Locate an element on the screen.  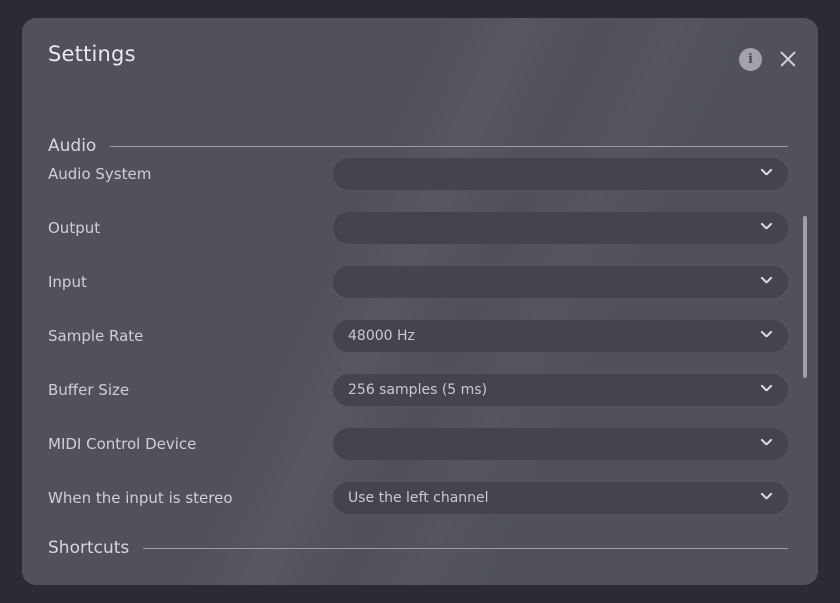
row-label: When the input is stereo is located at coordinates (140, 498).